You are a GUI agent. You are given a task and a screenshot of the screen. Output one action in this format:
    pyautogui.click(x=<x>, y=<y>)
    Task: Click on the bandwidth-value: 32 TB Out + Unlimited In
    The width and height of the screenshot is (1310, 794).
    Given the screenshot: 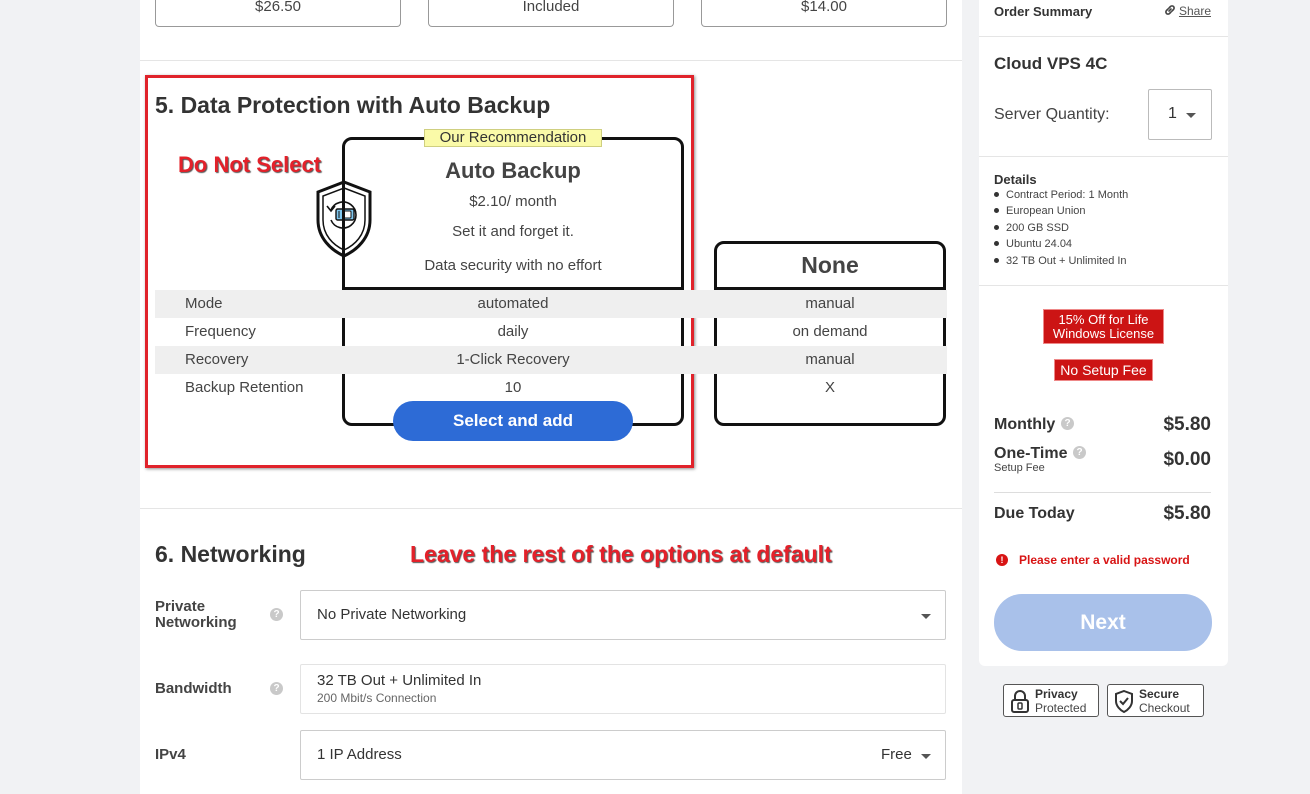 What is the action you would take?
    pyautogui.click(x=399, y=680)
    